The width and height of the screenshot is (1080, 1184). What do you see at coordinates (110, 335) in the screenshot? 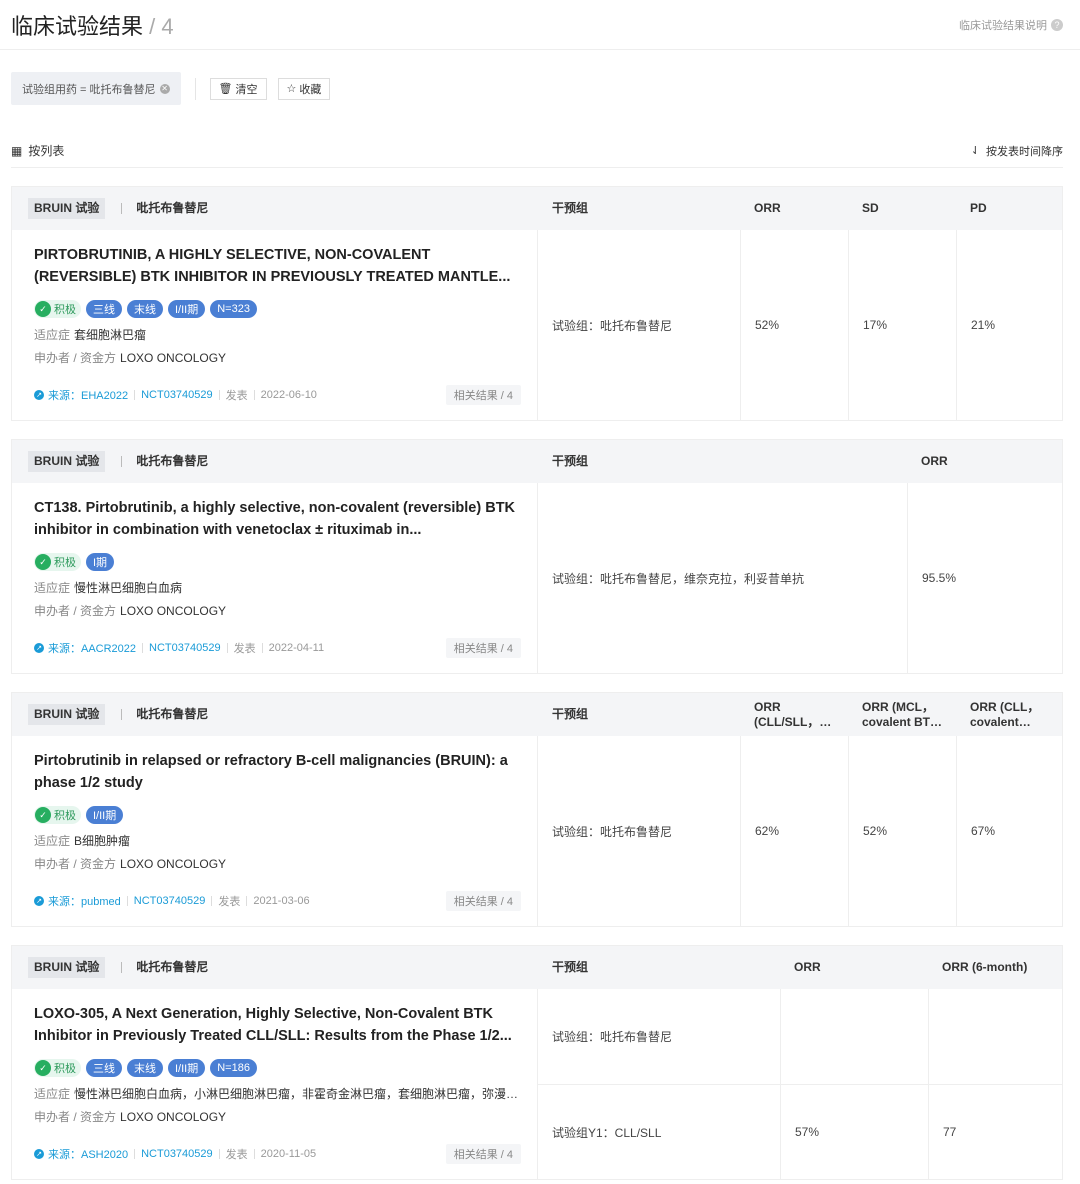
I see `indication-value: 套细胞淋巴瘤` at bounding box center [110, 335].